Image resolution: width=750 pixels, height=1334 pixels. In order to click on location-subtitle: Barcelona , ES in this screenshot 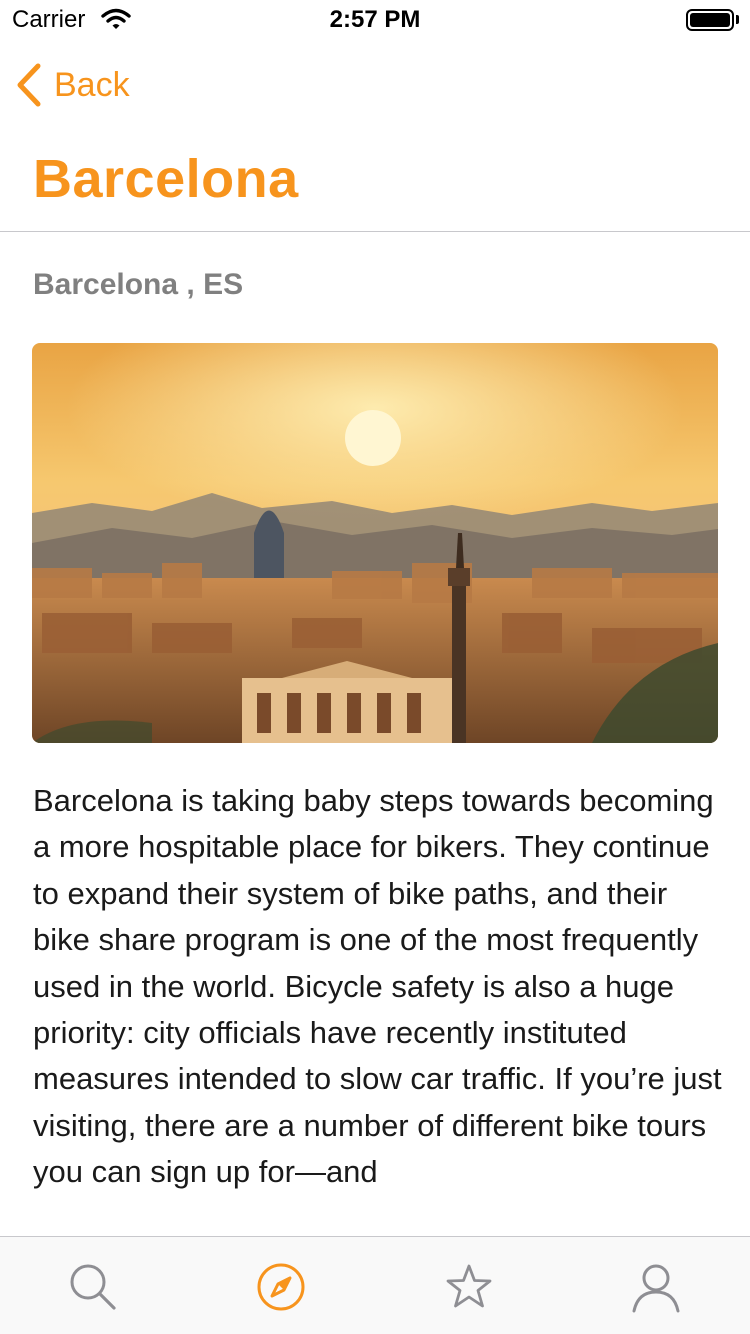, I will do `click(138, 284)`.